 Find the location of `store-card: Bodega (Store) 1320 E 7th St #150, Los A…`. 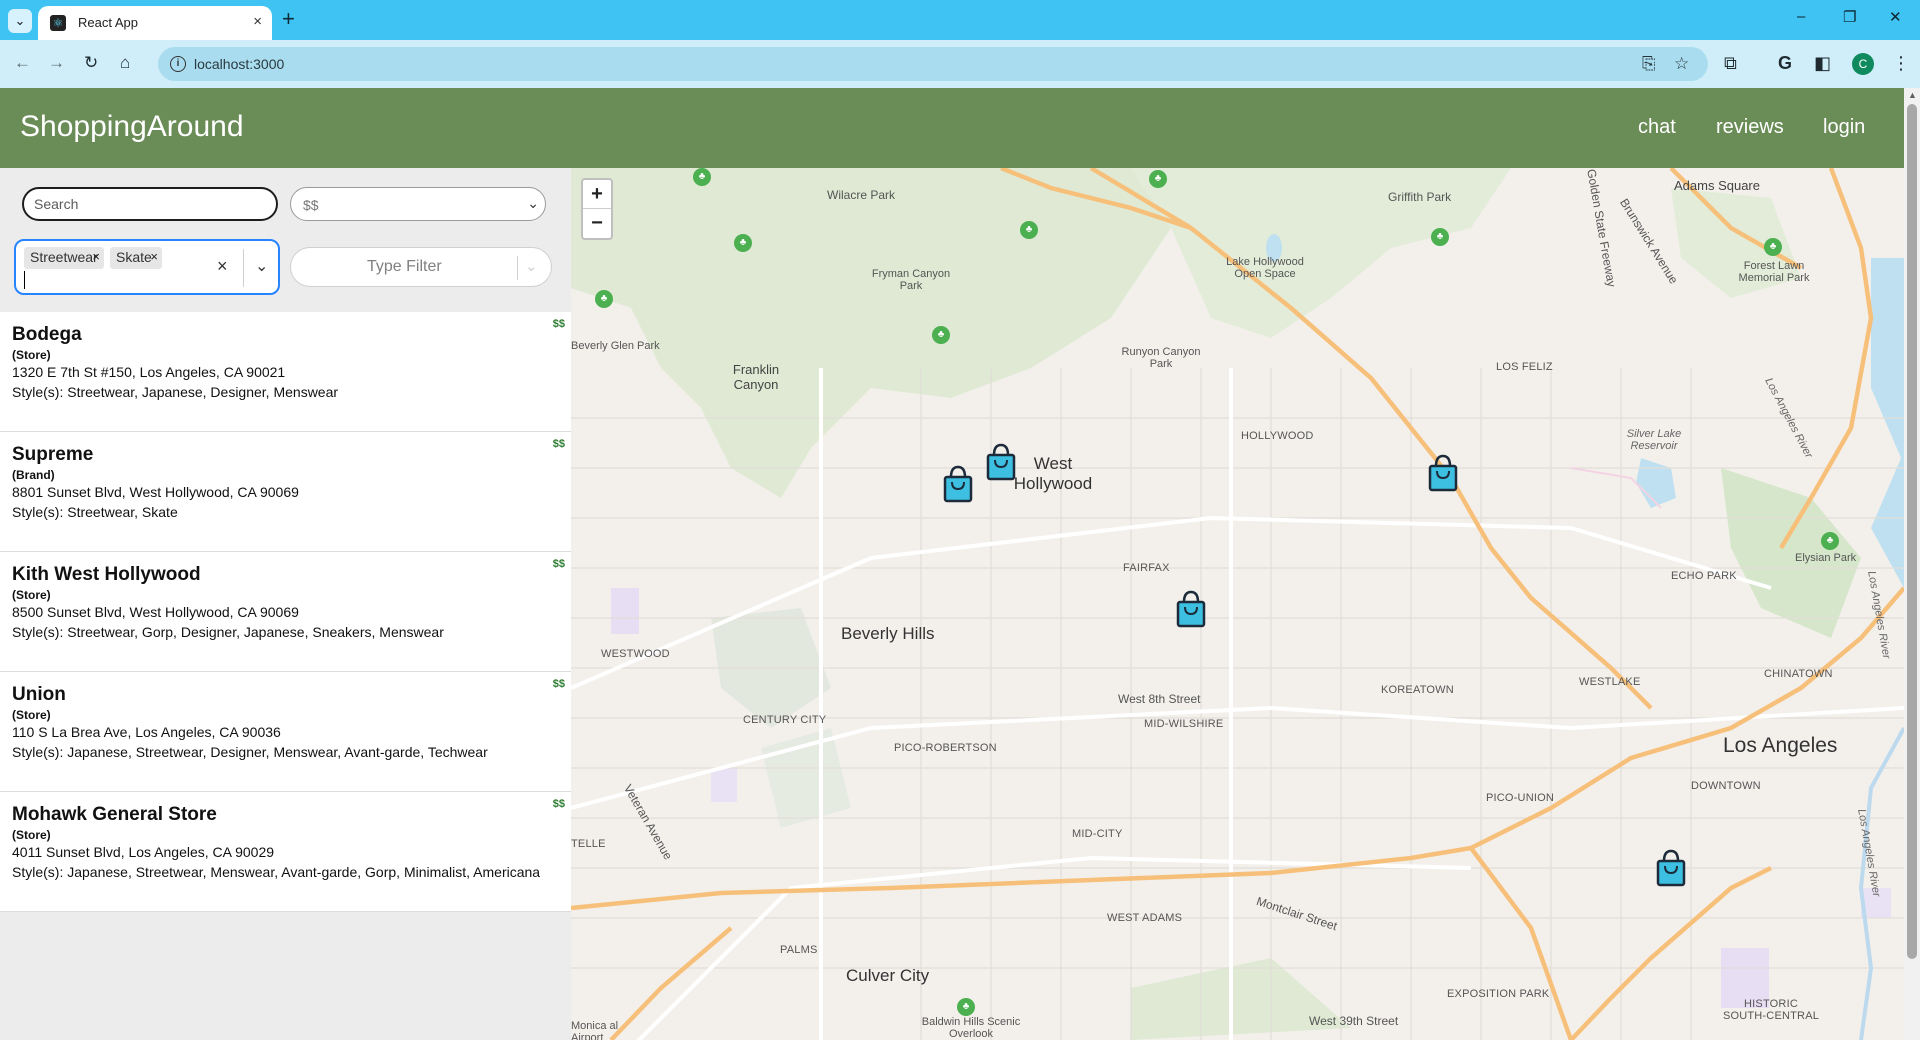

store-card: Bodega (Store) 1320 E 7th St #150, Los A… is located at coordinates (285, 372).